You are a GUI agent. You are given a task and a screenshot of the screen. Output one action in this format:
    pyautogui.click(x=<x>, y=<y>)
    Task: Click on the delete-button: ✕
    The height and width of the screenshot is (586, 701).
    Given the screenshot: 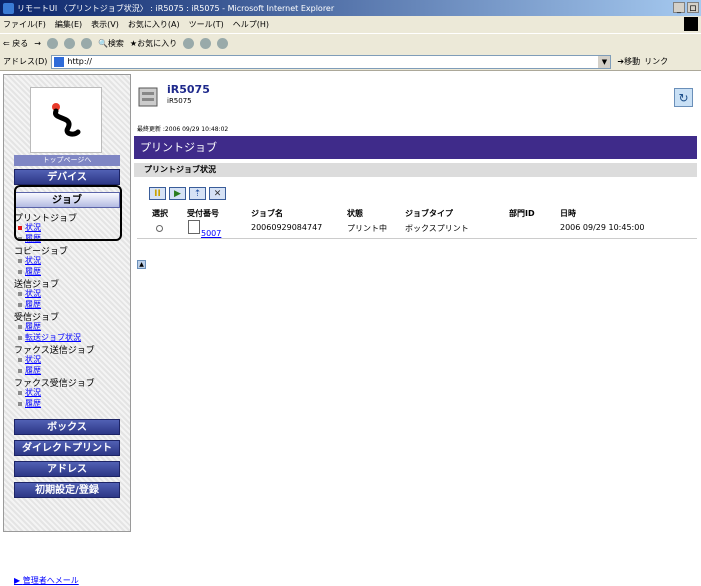 What is the action you would take?
    pyautogui.click(x=217, y=193)
    